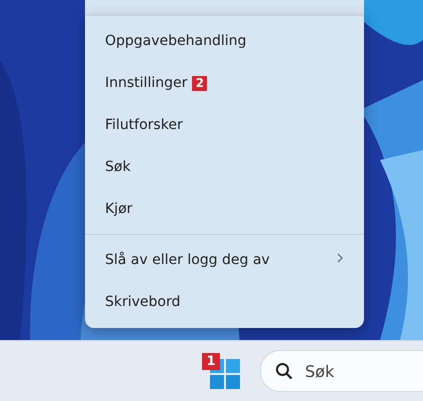 The height and width of the screenshot is (401, 423). What do you see at coordinates (175, 41) in the screenshot?
I see `menu-item-label: Oppgavebehandling` at bounding box center [175, 41].